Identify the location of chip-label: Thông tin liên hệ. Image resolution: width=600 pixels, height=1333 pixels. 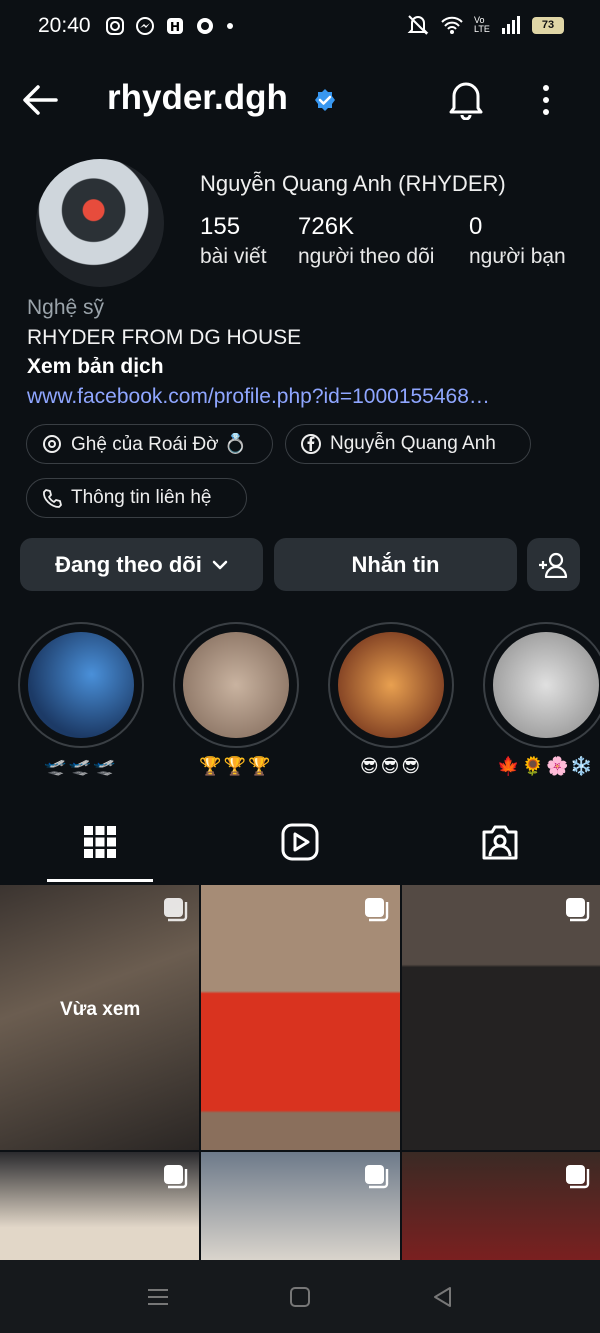
(141, 497).